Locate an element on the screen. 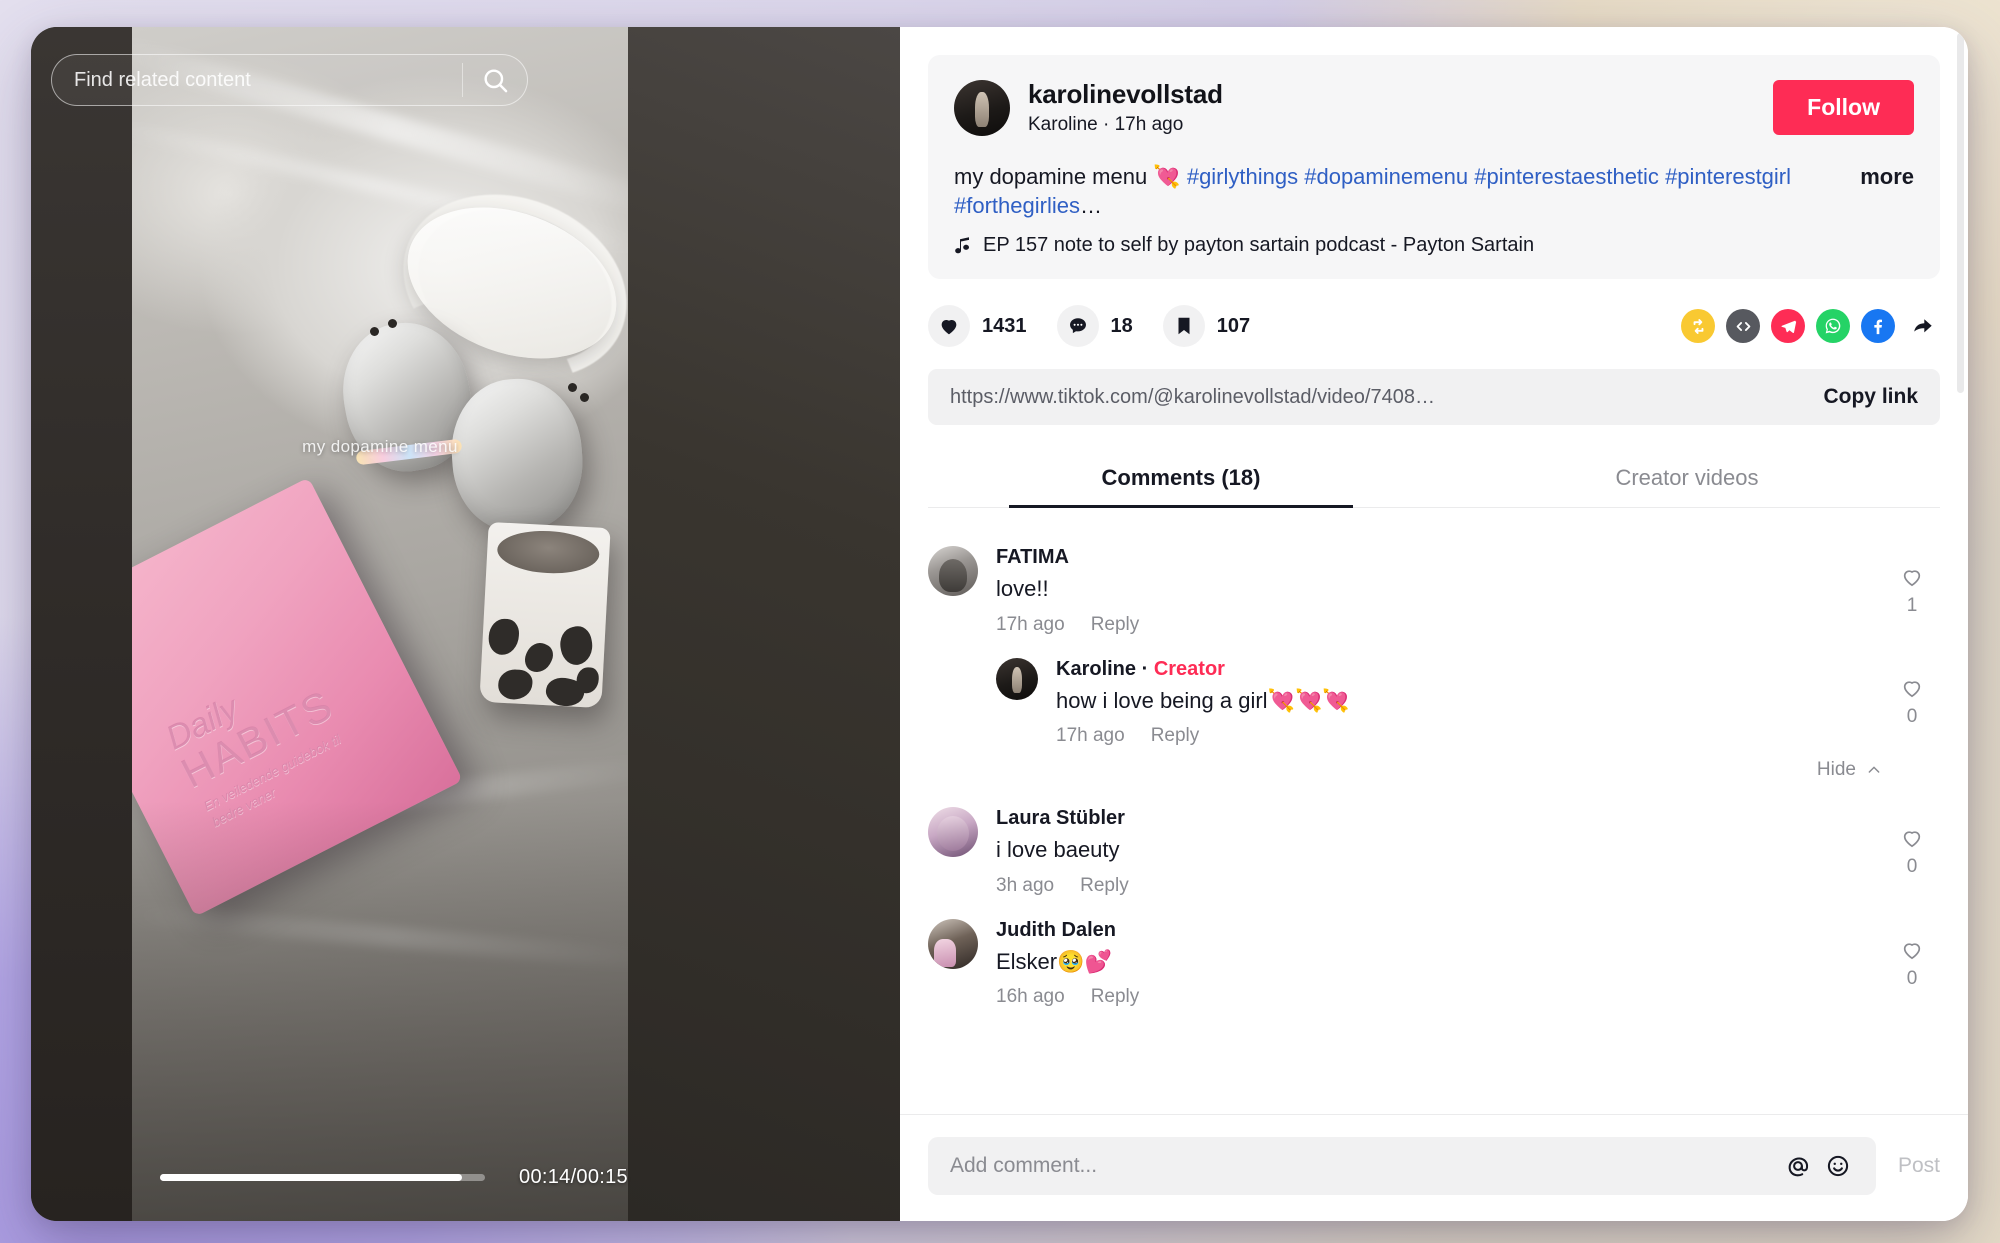  bookmark-button: 107 is located at coordinates (1206, 326).